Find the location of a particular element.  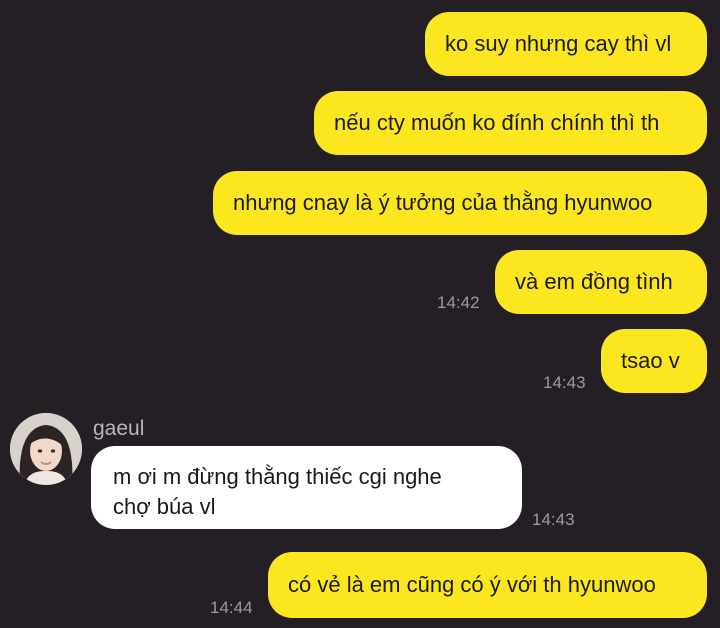

message-text: và em đồng tình is located at coordinates (594, 281).